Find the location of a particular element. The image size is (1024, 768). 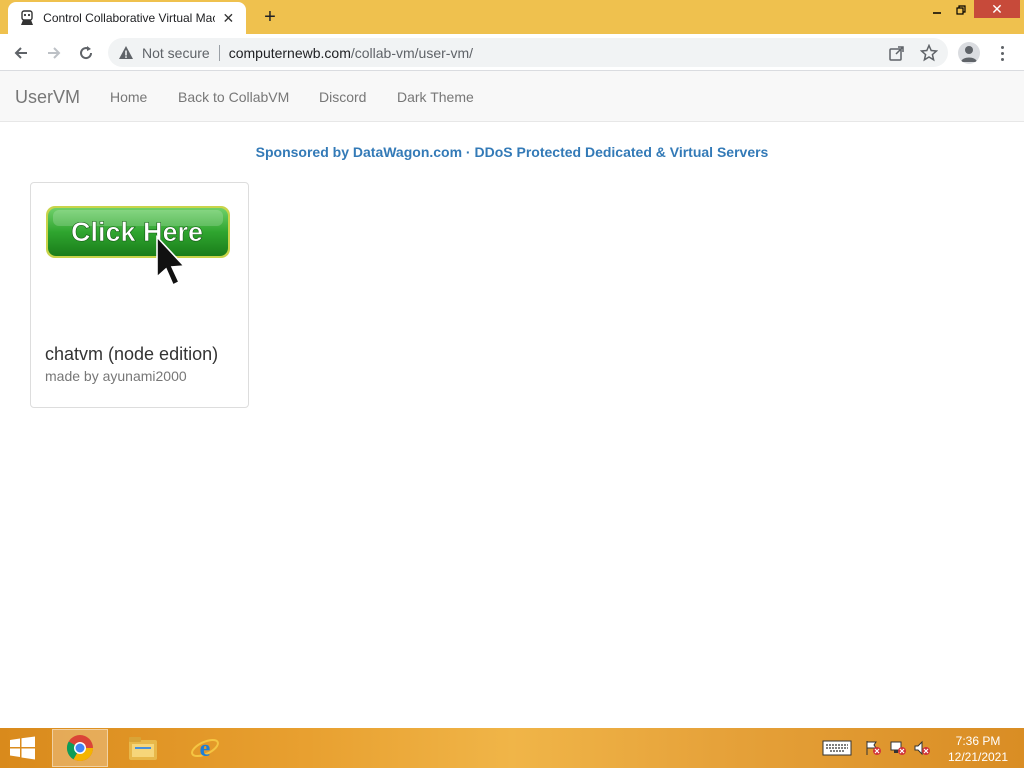

window-restore-button is located at coordinates (961, 10).